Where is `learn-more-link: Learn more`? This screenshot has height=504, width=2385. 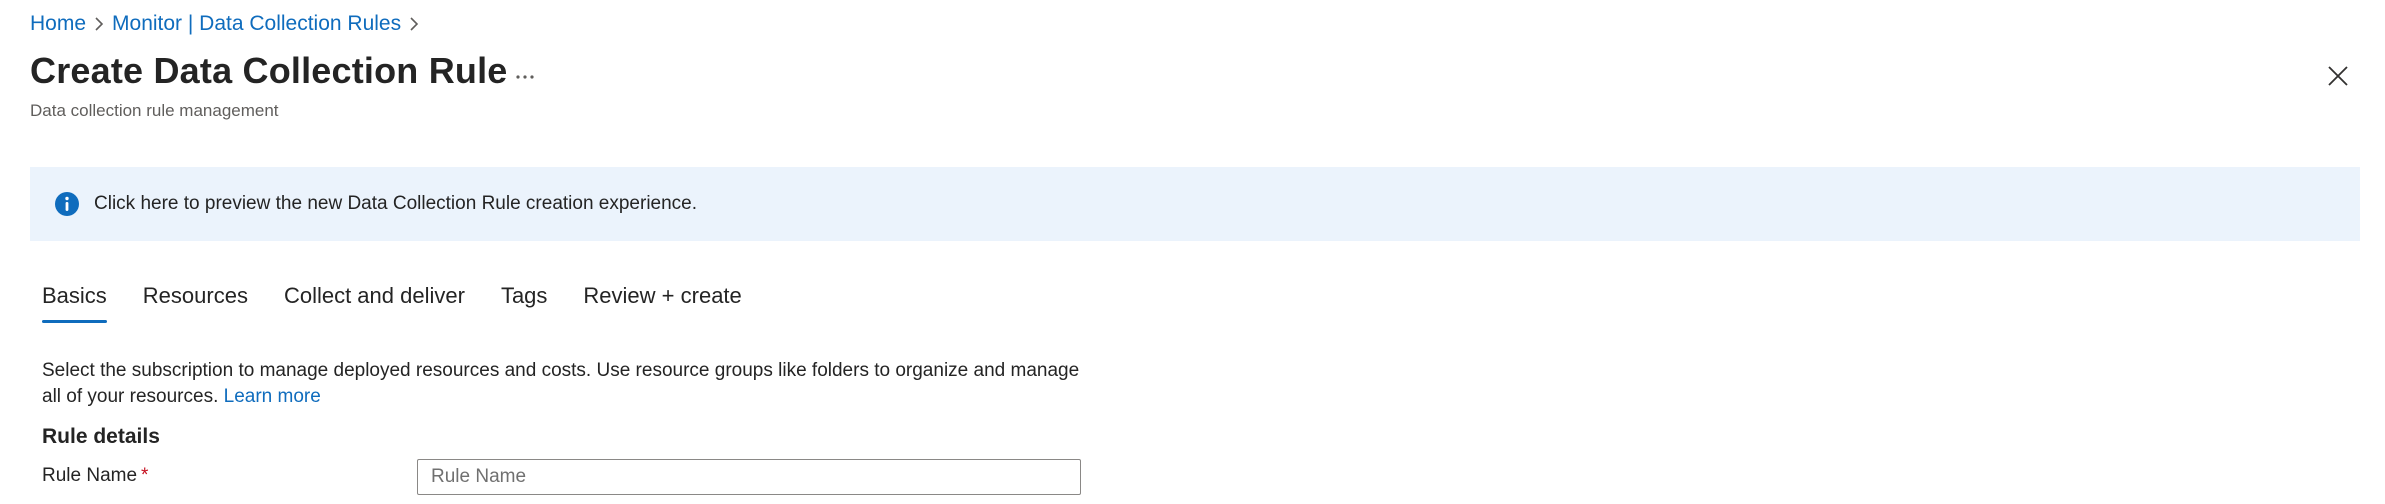 learn-more-link: Learn more is located at coordinates (272, 396).